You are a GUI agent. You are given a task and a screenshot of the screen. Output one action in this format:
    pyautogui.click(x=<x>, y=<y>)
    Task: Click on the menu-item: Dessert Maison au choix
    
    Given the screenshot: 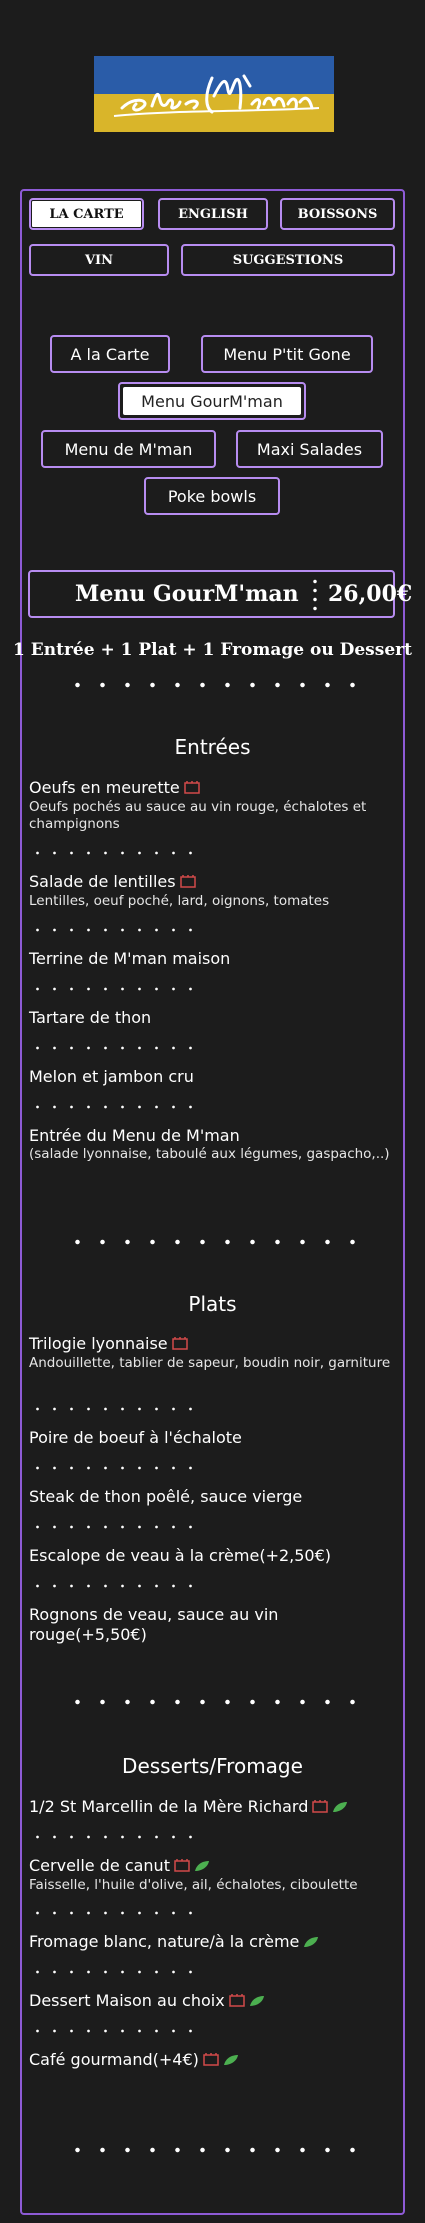 What is the action you would take?
    pyautogui.click(x=214, y=2001)
    